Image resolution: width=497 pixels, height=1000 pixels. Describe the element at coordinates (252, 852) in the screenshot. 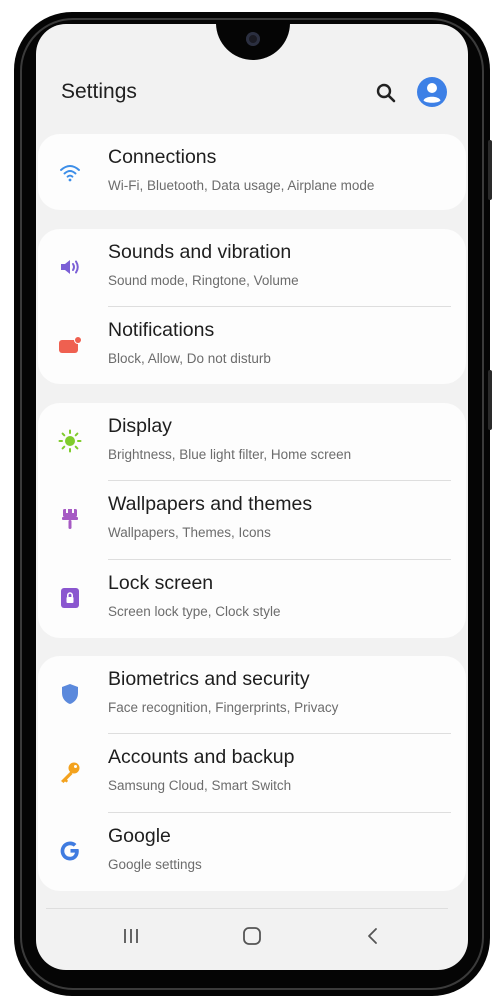

I see `settings-item-google: Google Google settings` at that location.